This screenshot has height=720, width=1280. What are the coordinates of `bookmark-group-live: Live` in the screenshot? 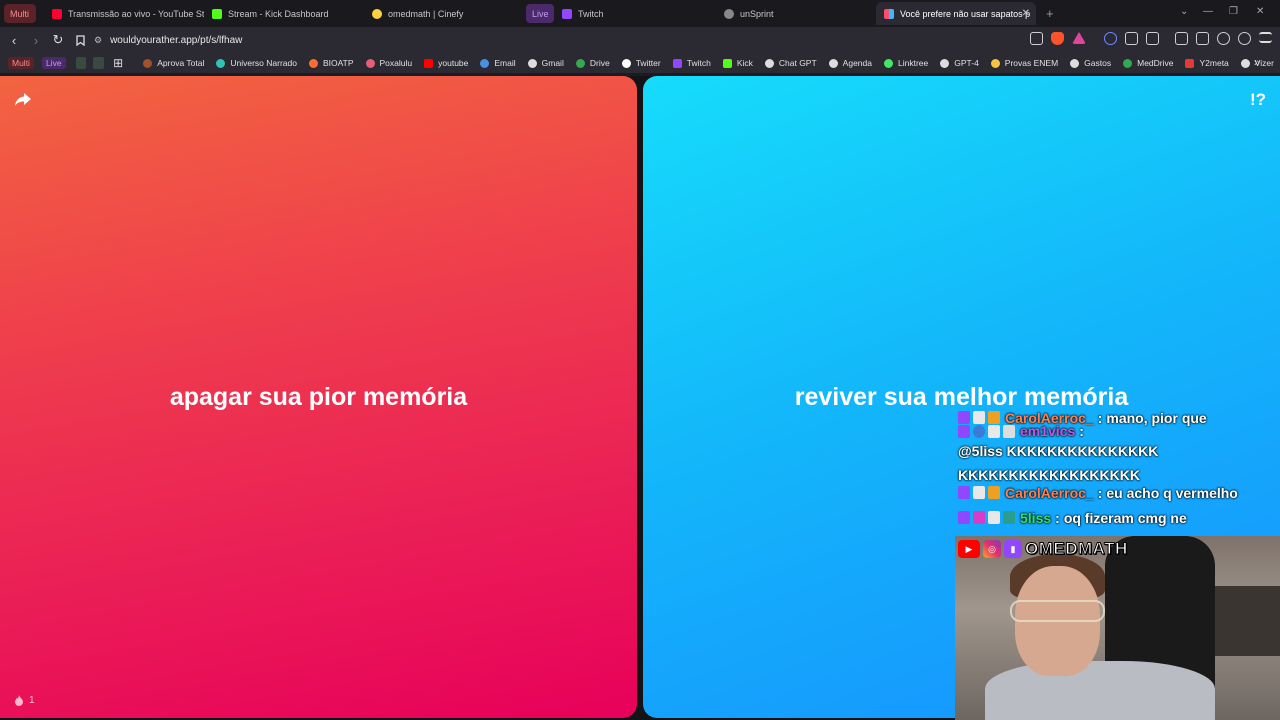 It's located at (54, 63).